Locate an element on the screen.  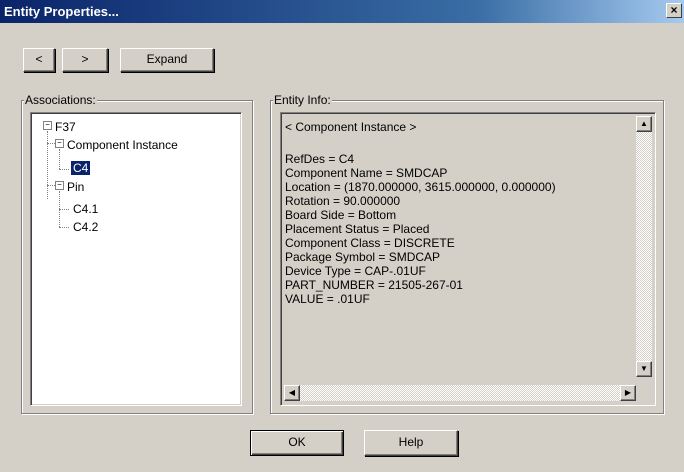
expand-button: Expand is located at coordinates (167, 60).